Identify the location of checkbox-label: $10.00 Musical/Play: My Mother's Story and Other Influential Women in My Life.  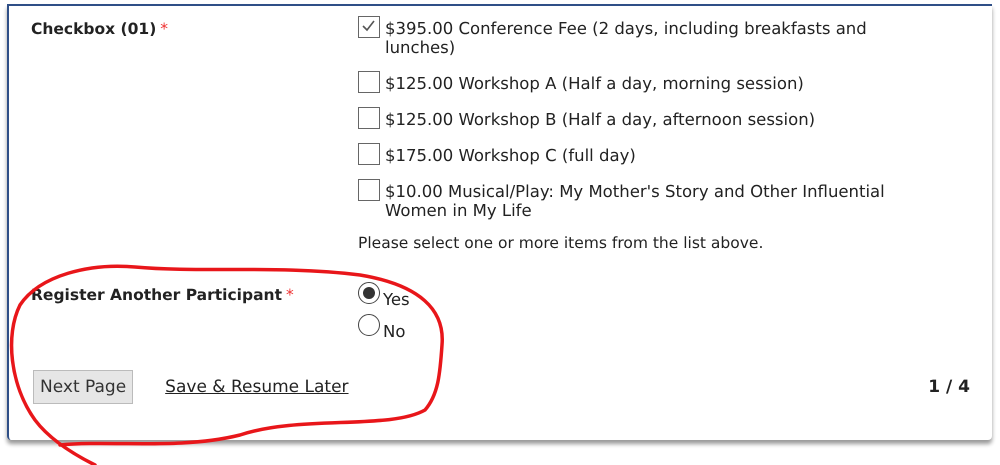
(635, 200).